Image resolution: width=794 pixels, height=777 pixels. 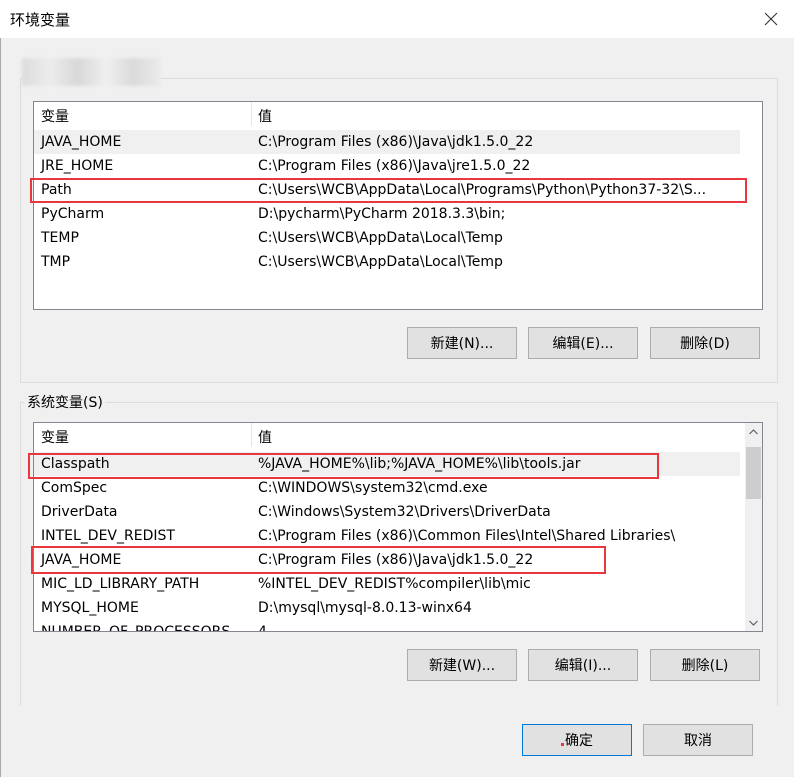 What do you see at coordinates (73, 214) in the screenshot?
I see `variable-name: PyCharm` at bounding box center [73, 214].